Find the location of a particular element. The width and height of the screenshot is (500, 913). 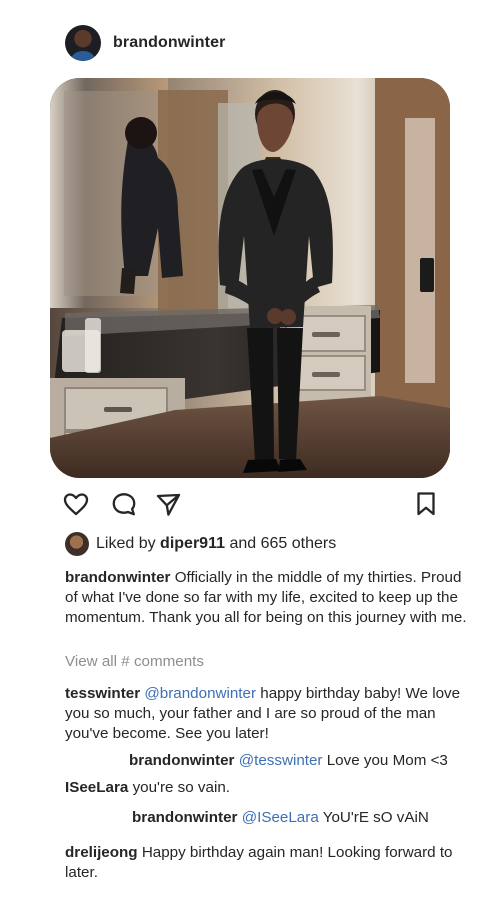

comment-reply: brandonwinter @ISeeLara YoU'rE sO vAiN is located at coordinates (304, 818).